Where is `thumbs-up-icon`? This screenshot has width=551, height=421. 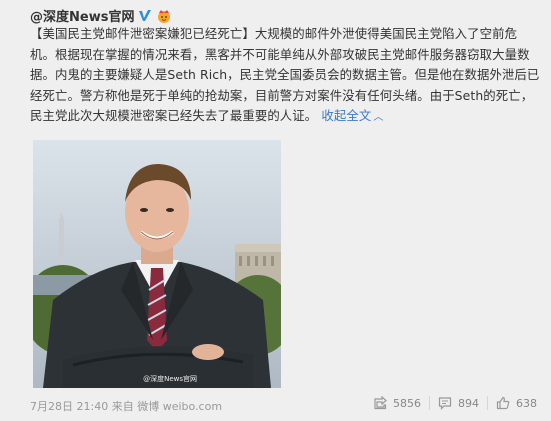 thumbs-up-icon is located at coordinates (503, 403).